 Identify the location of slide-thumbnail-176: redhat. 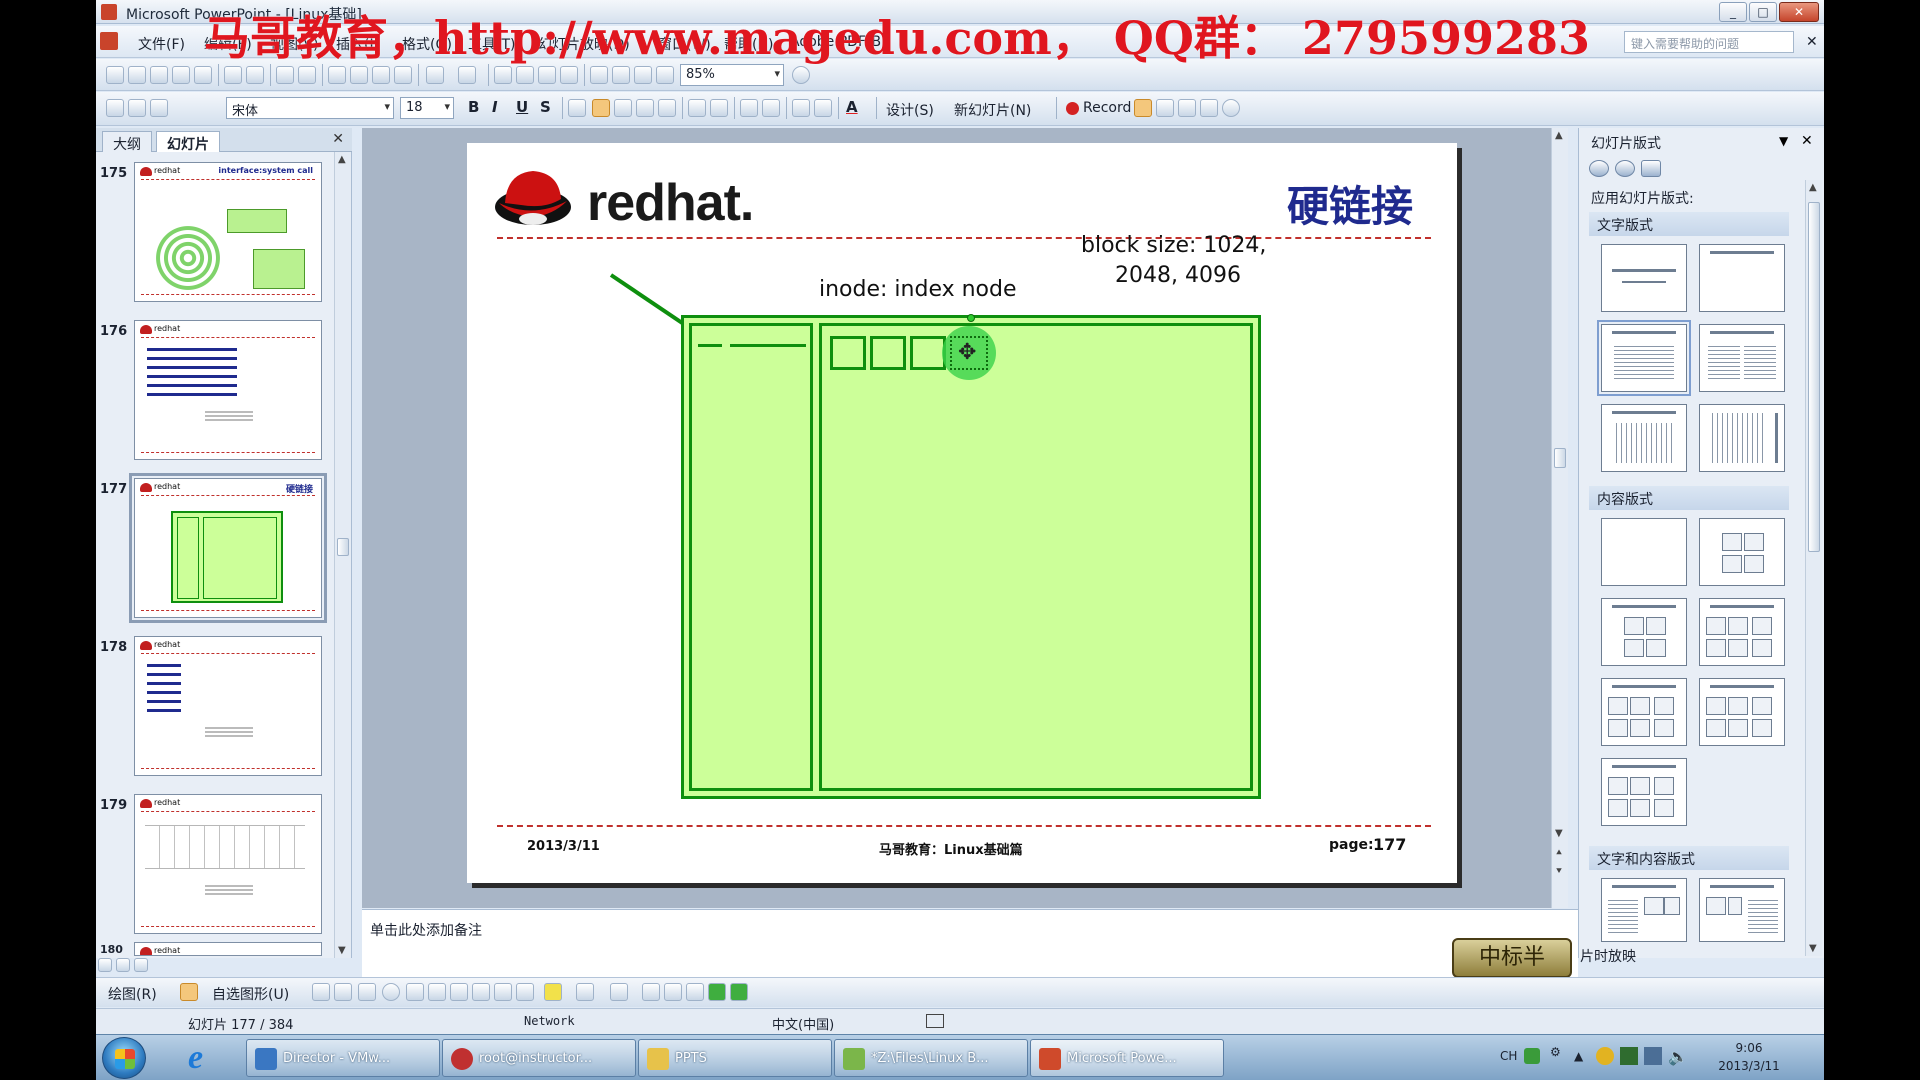
(228, 390).